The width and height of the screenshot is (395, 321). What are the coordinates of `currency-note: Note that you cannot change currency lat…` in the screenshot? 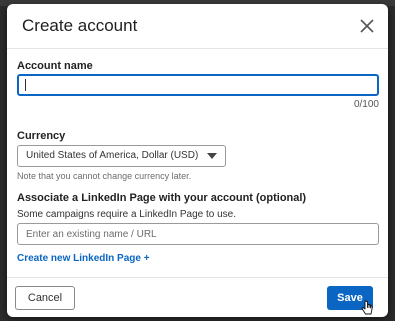 It's located at (104, 176).